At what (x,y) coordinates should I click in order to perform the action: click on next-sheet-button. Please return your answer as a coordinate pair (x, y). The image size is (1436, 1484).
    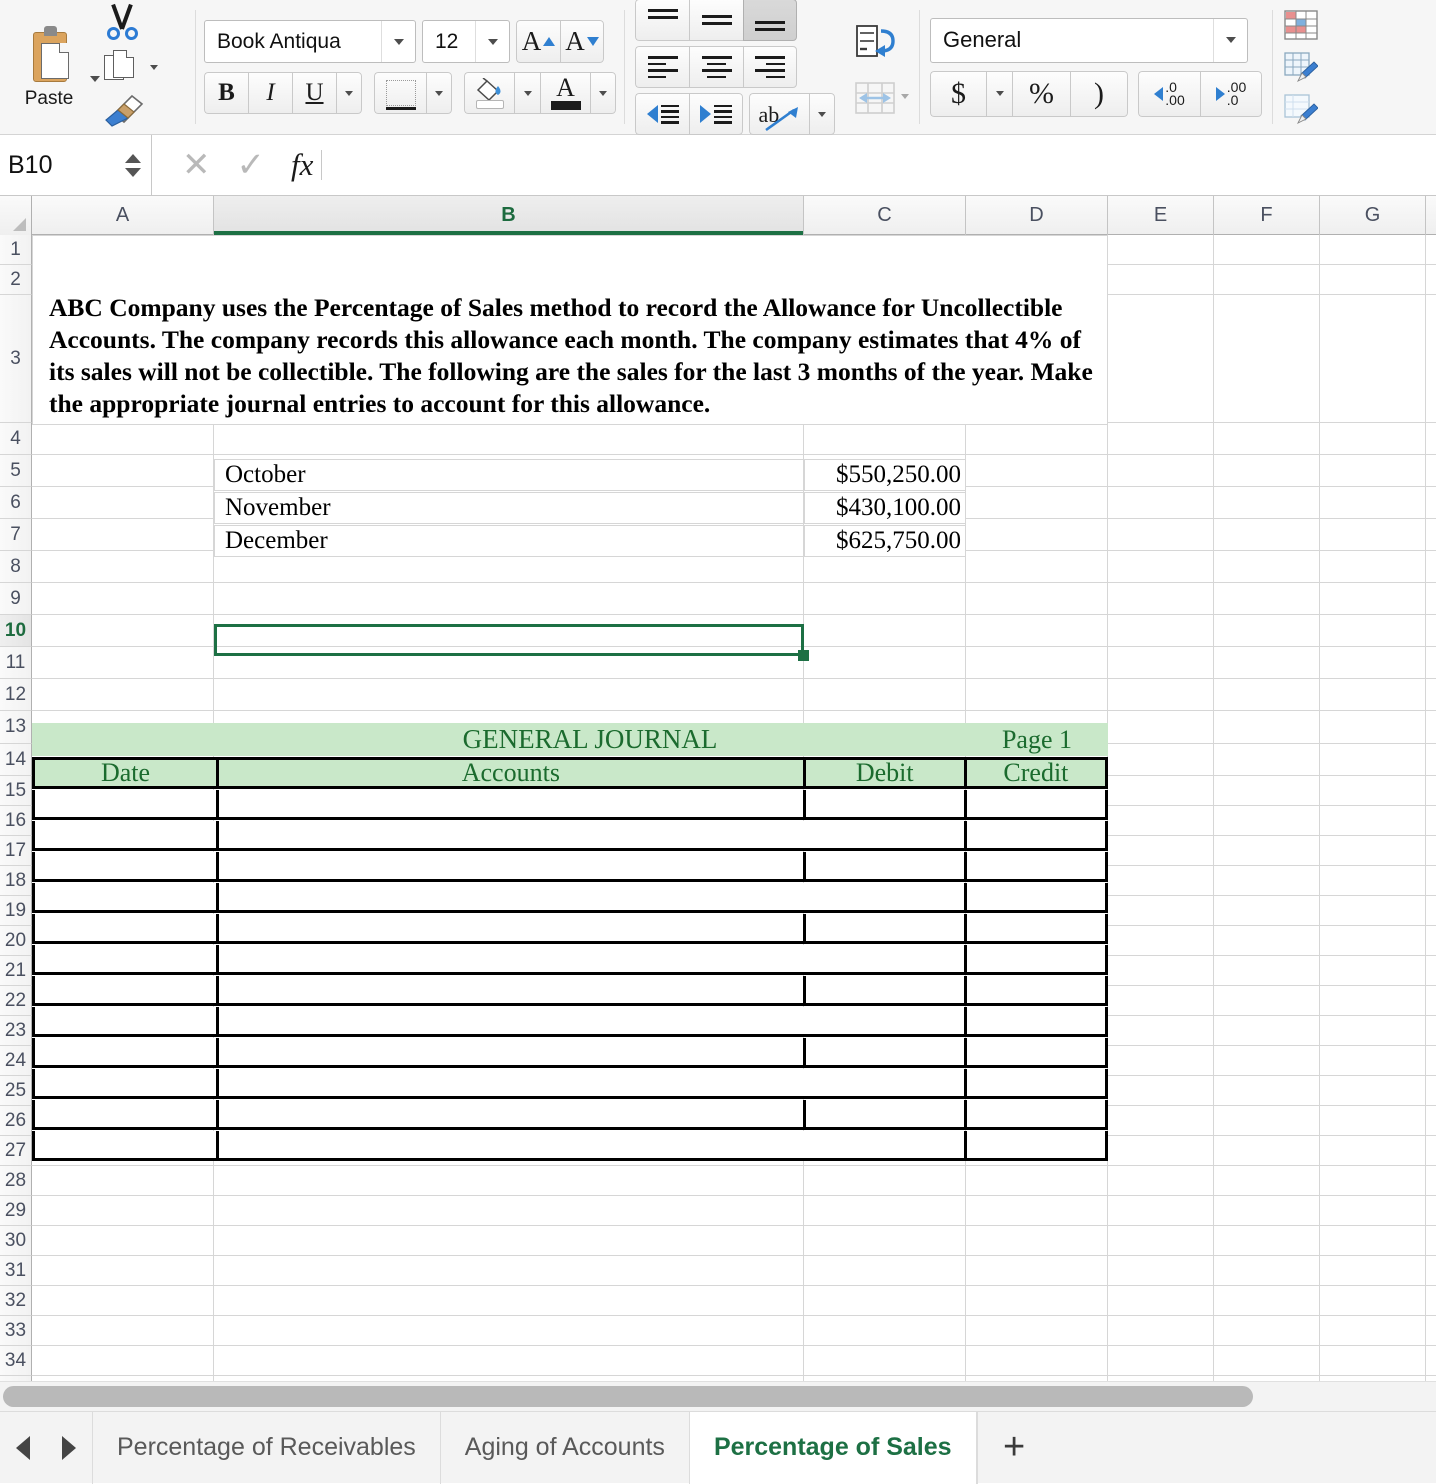
    Looking at the image, I should click on (69, 1448).